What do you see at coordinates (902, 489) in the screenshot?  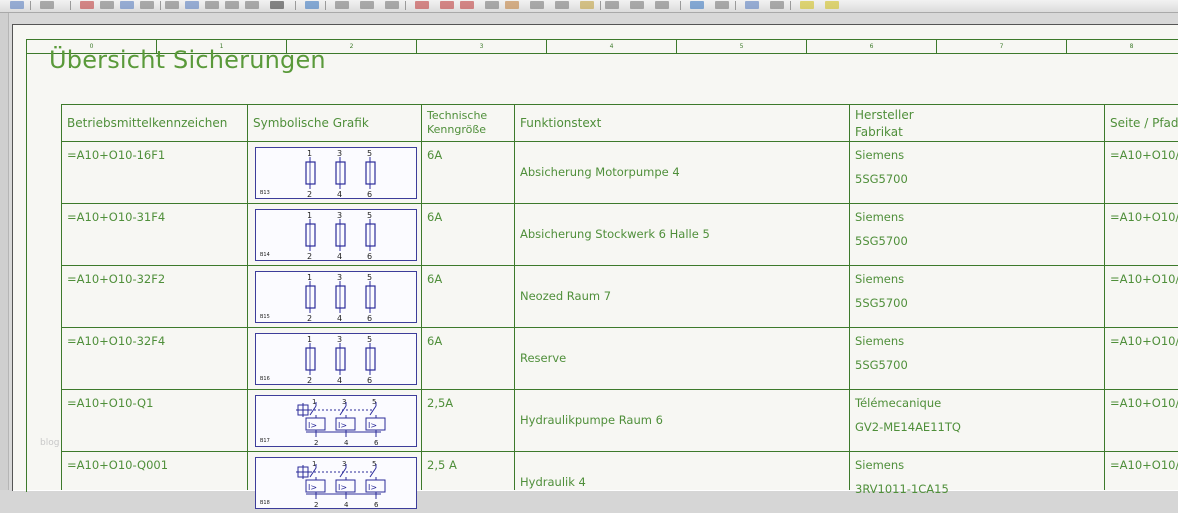 I see `product-model: 3RV1011-1CA15` at bounding box center [902, 489].